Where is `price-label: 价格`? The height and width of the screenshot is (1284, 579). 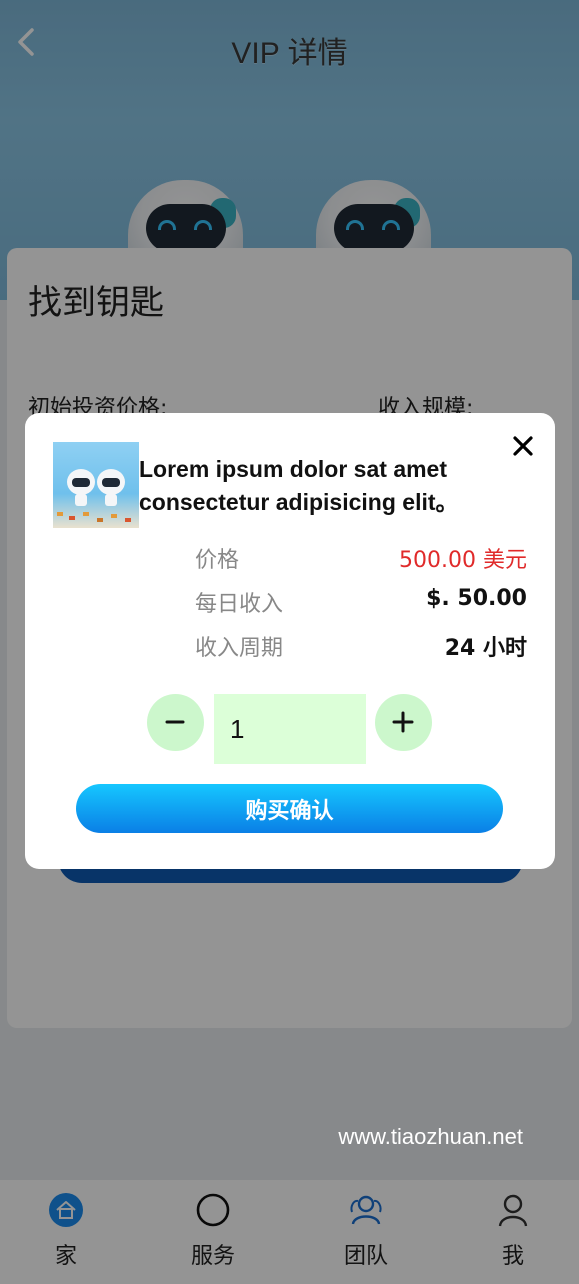 price-label: 价格 is located at coordinates (217, 560).